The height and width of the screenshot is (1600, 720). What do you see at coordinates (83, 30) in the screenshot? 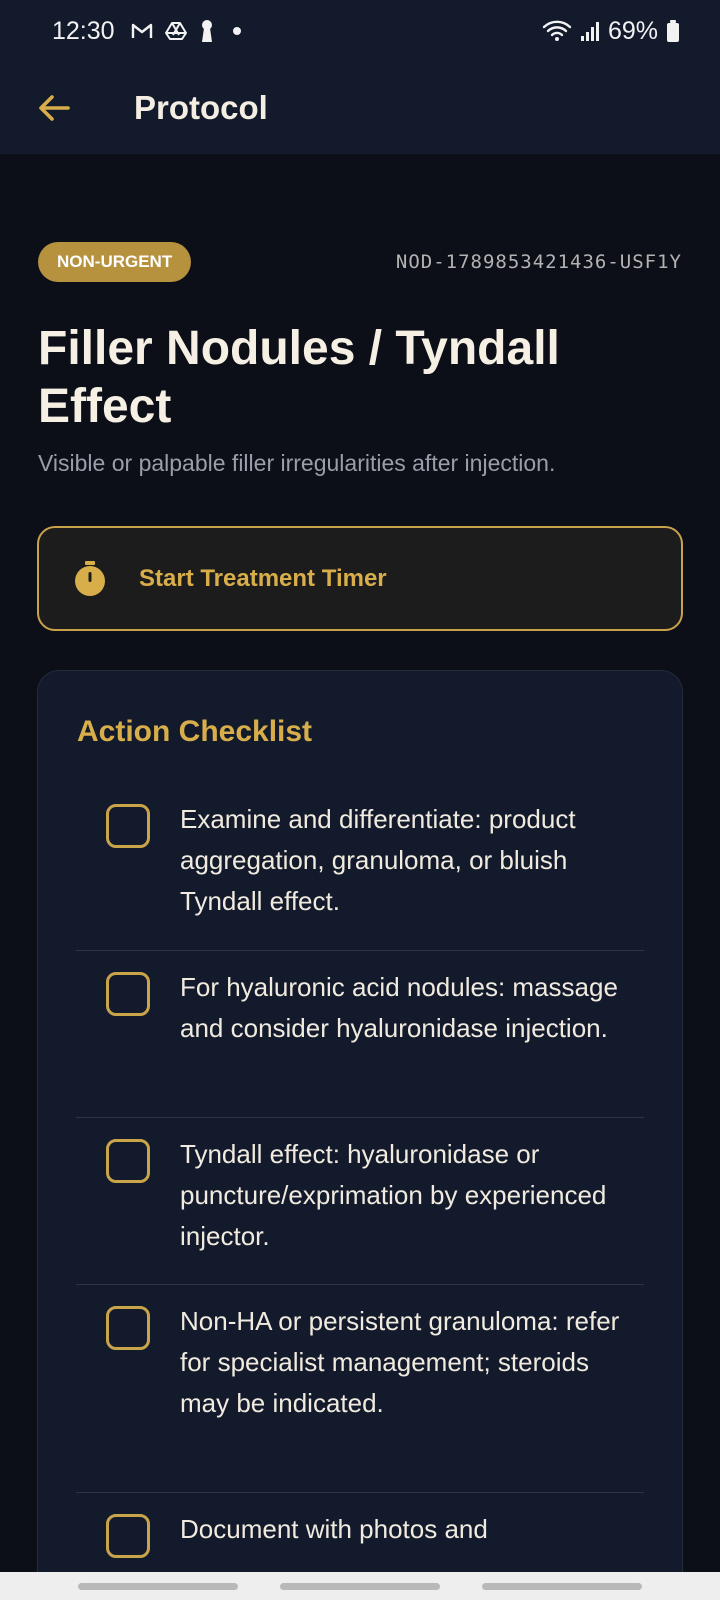
I see `status-time: 12:30` at bounding box center [83, 30].